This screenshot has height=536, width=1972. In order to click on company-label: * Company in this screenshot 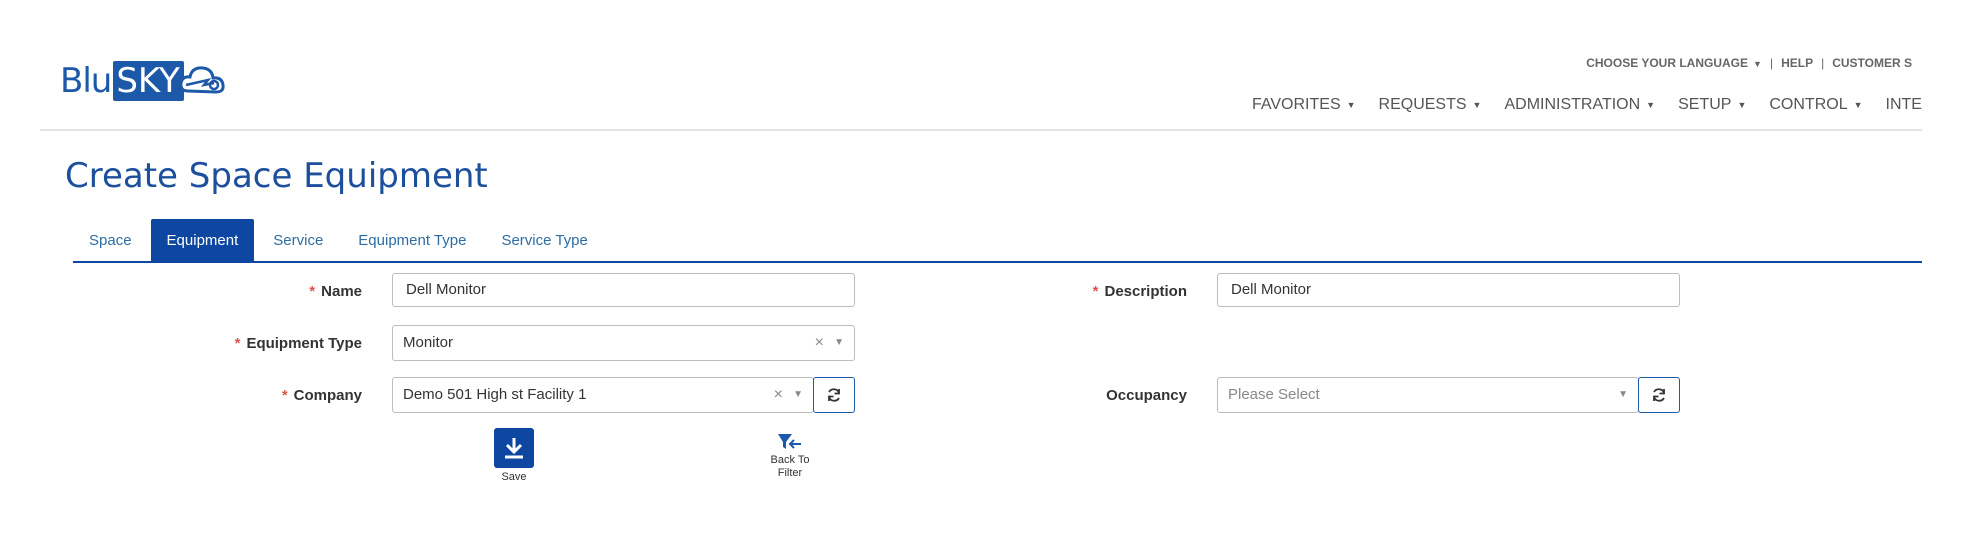, I will do `click(322, 395)`.